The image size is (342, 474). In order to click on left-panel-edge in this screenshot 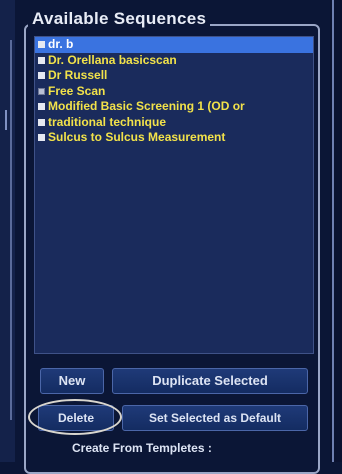, I will do `click(7, 231)`.